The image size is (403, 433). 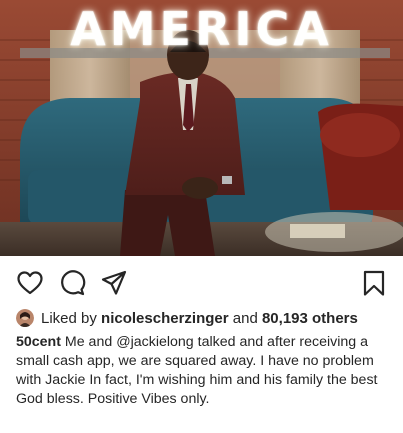 I want to click on caption-mention: @jackielong, so click(x=155, y=342).